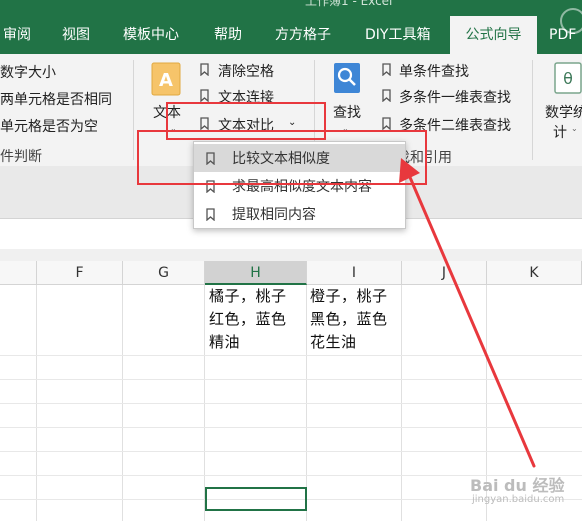 The width and height of the screenshot is (582, 521). What do you see at coordinates (517, 485) in the screenshot?
I see `watermark-brand: Bai du 经验` at bounding box center [517, 485].